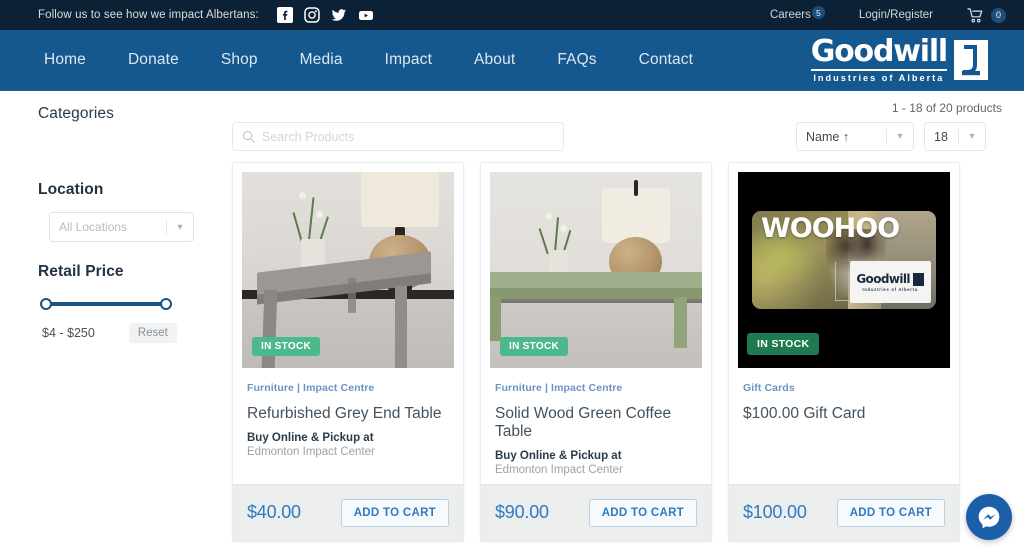  I want to click on careers-link: Careers 5, so click(797, 13).